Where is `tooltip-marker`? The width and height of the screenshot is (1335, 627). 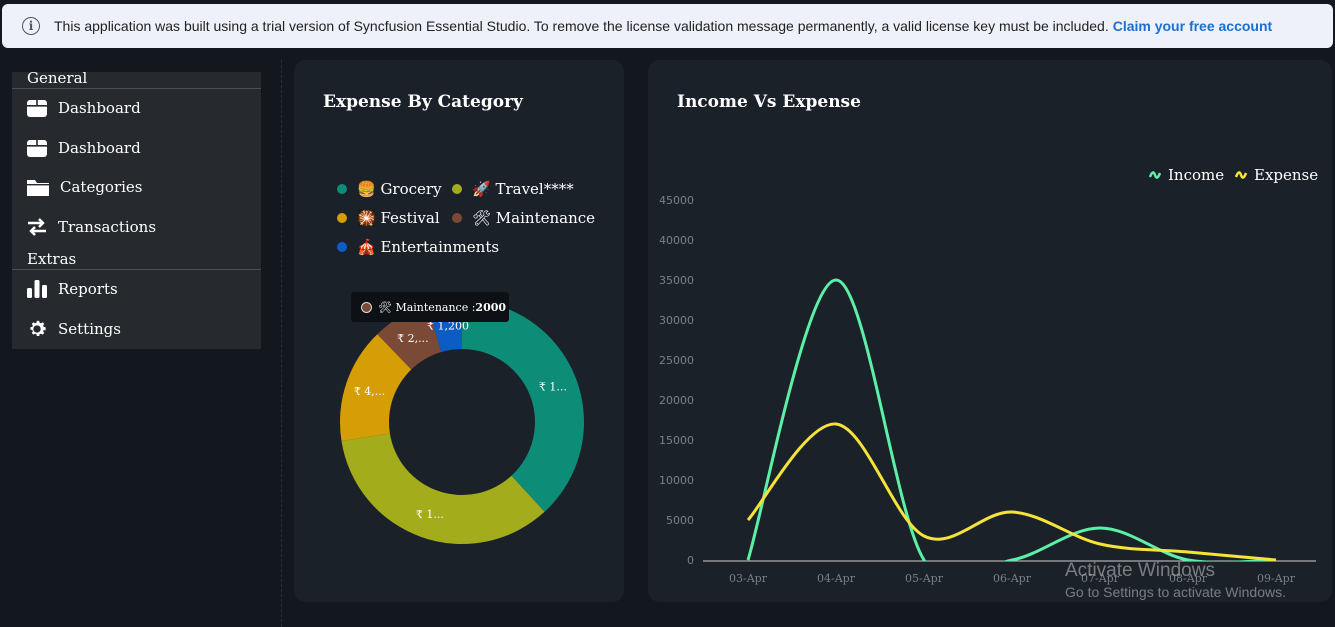 tooltip-marker is located at coordinates (366, 307).